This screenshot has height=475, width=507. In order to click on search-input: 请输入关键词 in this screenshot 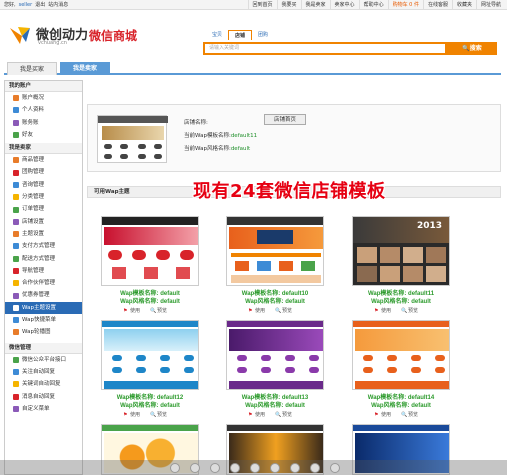, I will do `click(325, 48)`.